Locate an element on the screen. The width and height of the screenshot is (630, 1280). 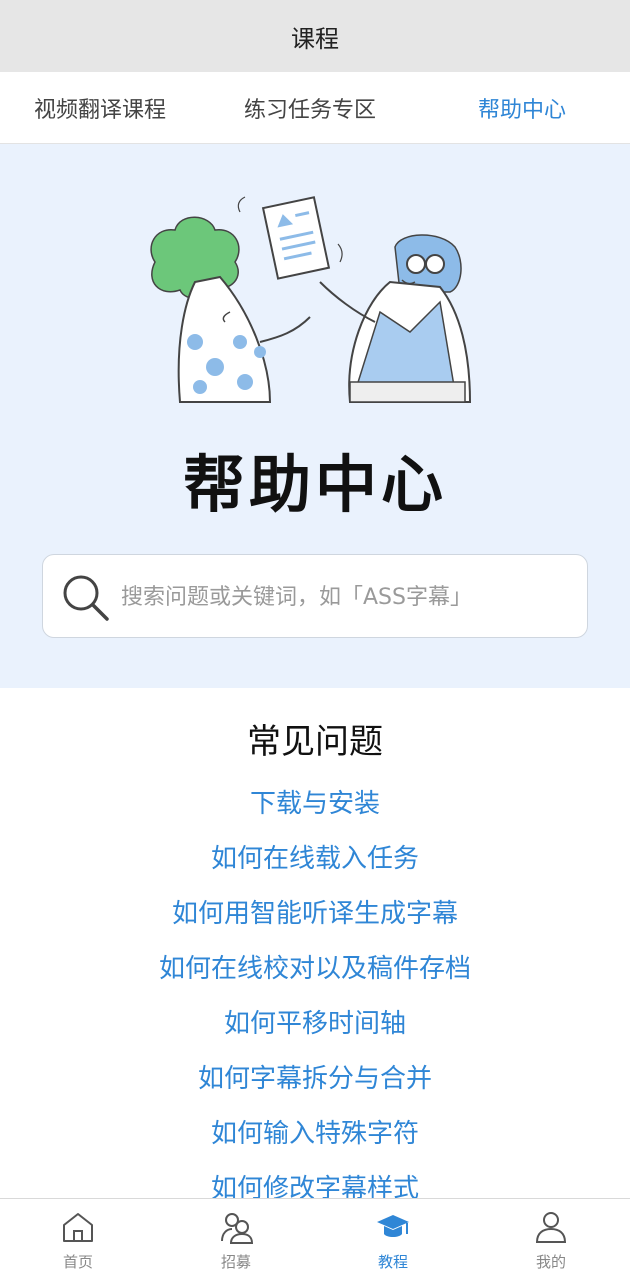
bottom-nav: 首页 招募 教程 我的 is located at coordinates (315, 1239).